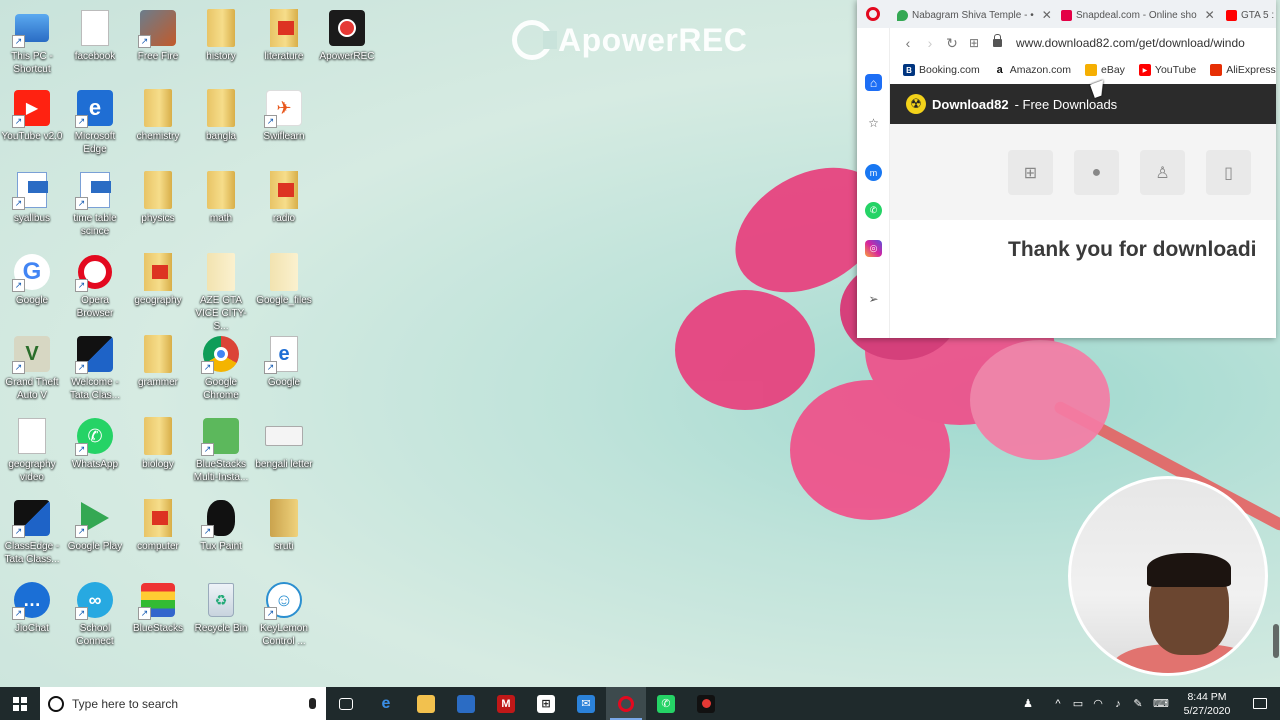  I want to click on apowerrec-icon, so click(347, 28).